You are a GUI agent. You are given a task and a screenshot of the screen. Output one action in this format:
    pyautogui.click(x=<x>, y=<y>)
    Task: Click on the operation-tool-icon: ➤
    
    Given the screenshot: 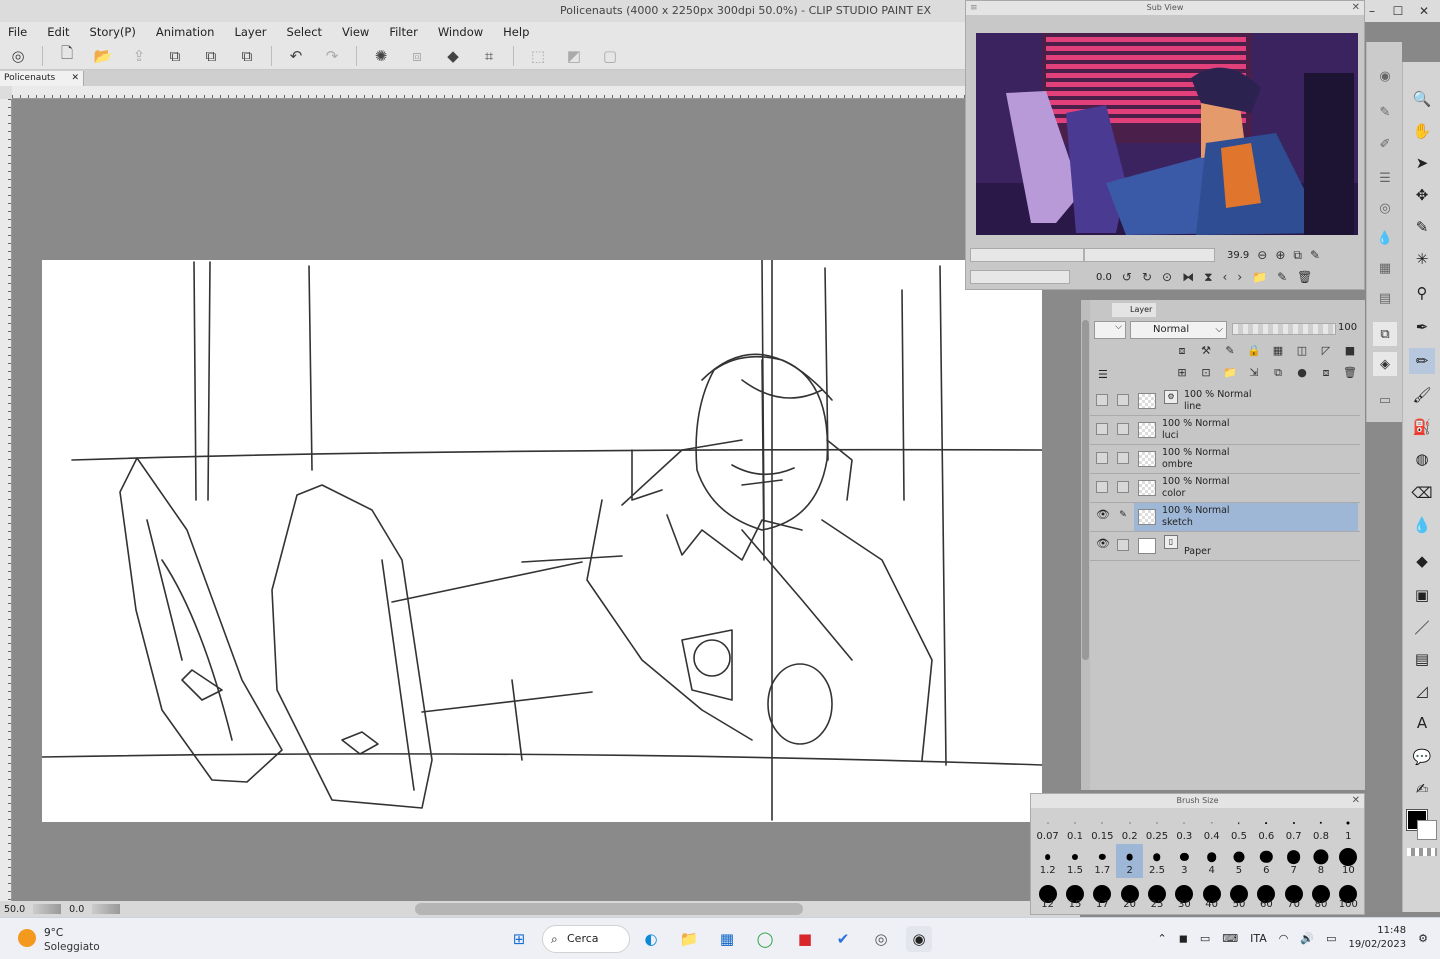 What is the action you would take?
    pyautogui.click(x=1422, y=163)
    